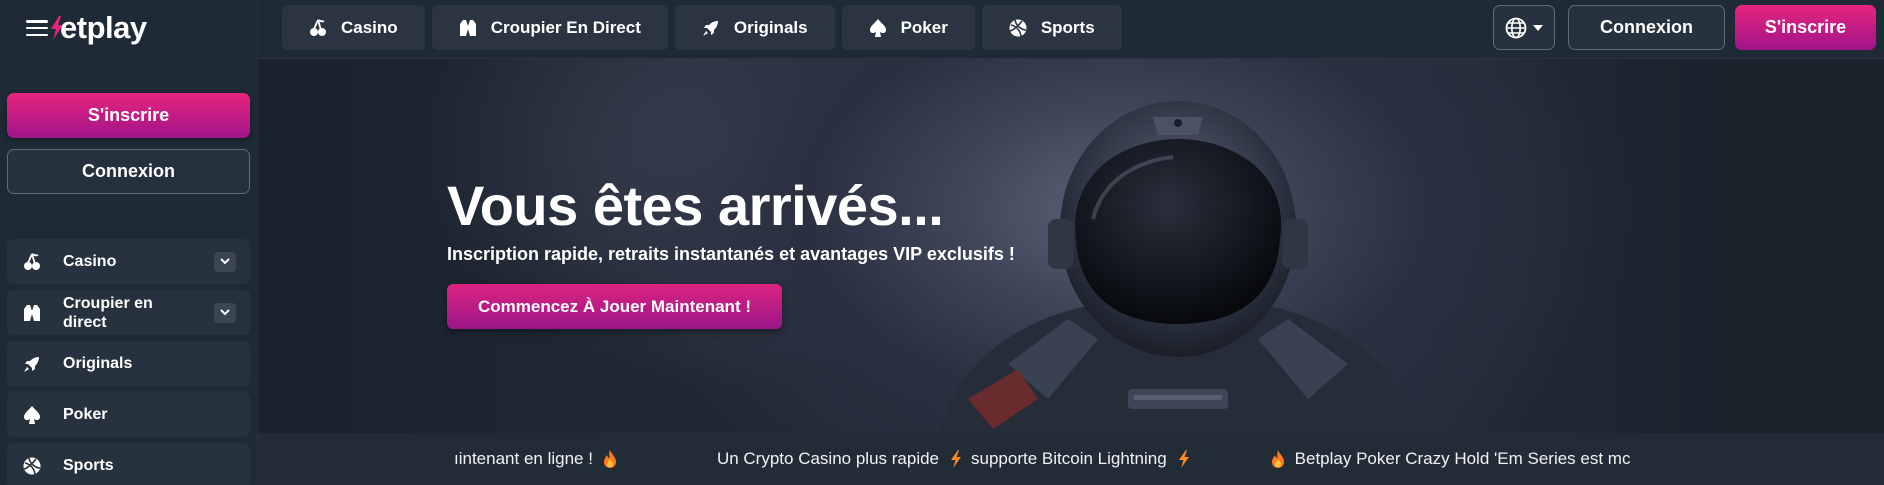  I want to click on sidebar-signup-button: S'inscrire, so click(128, 115).